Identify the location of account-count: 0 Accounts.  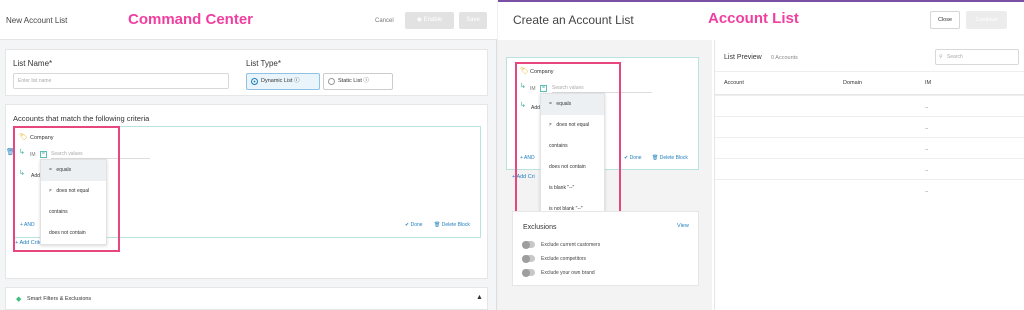
(784, 58).